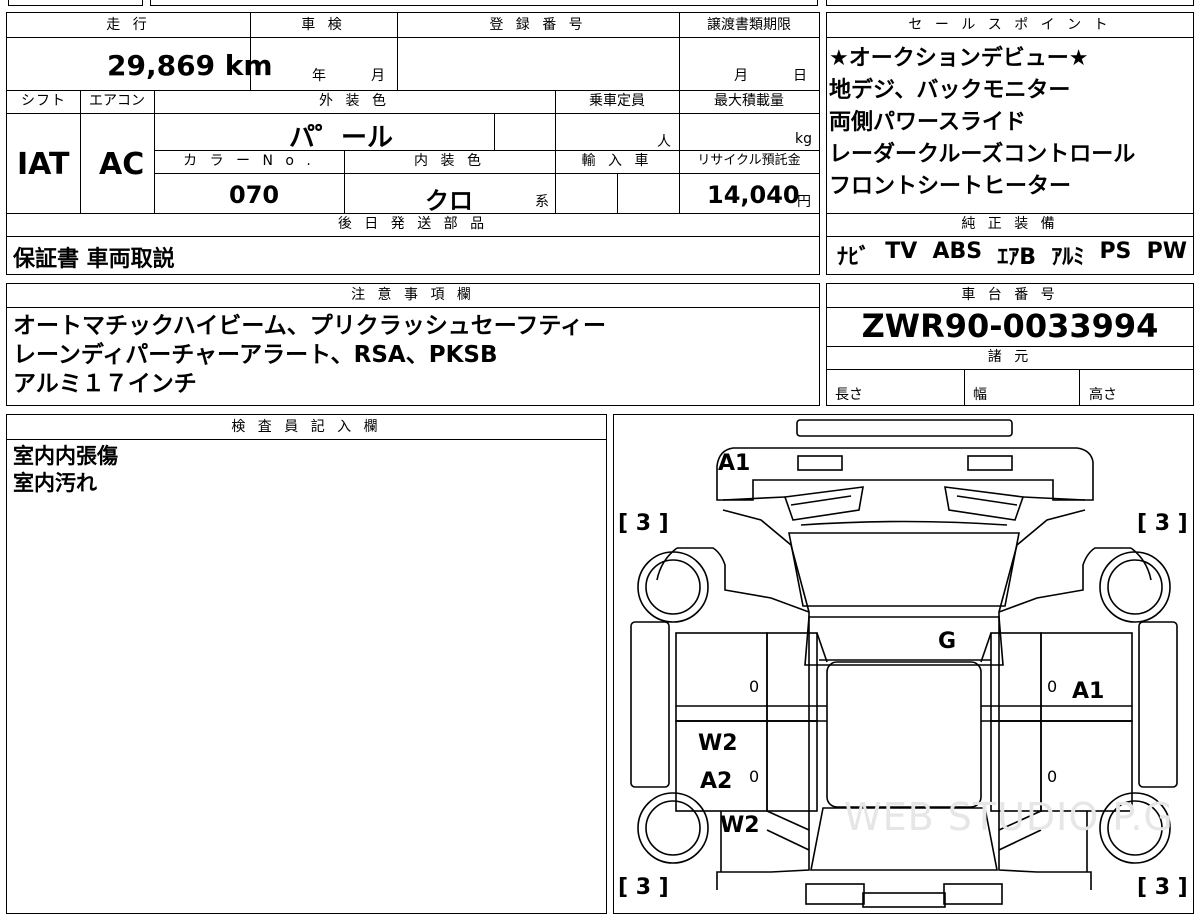 The width and height of the screenshot is (1200, 914). Describe the element at coordinates (980, 395) in the screenshot. I see `spec-width: 幅` at that location.